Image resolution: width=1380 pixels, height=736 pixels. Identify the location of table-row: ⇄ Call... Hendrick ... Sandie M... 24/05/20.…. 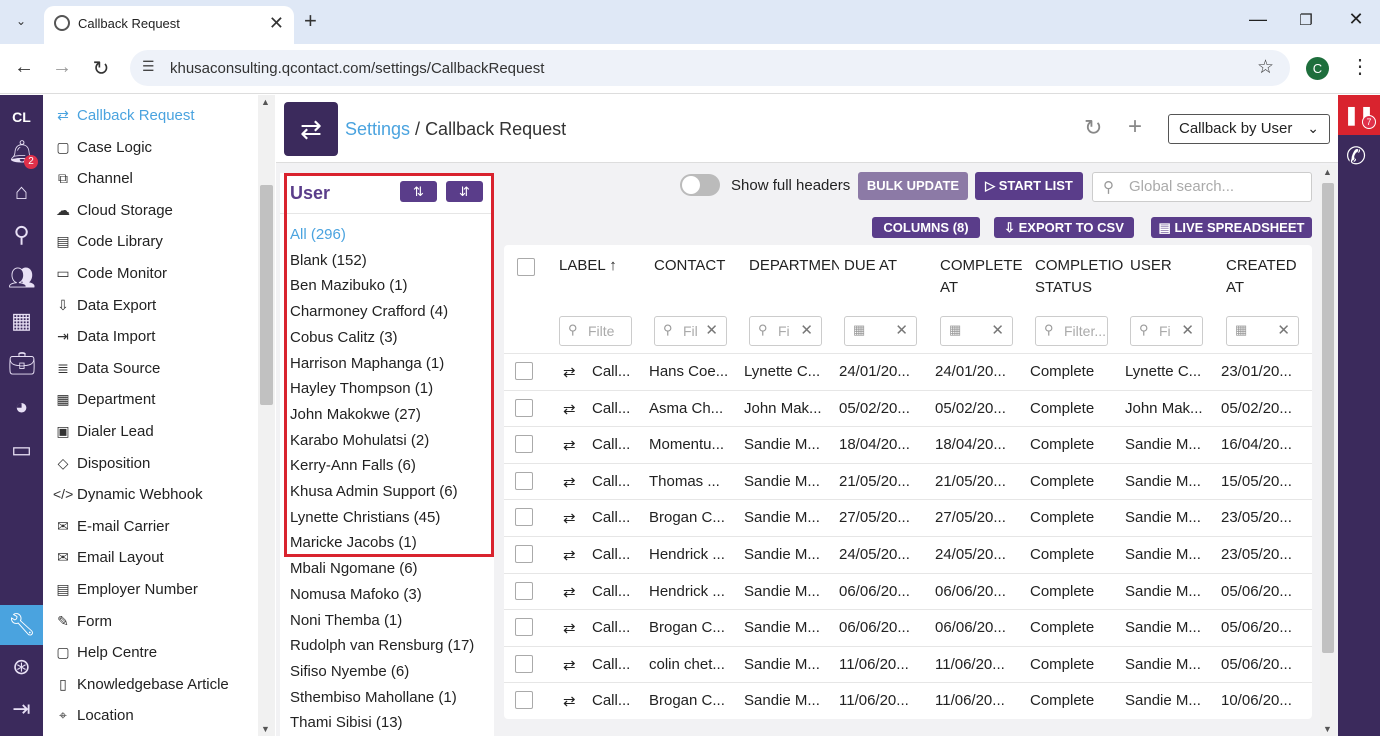
(908, 554).